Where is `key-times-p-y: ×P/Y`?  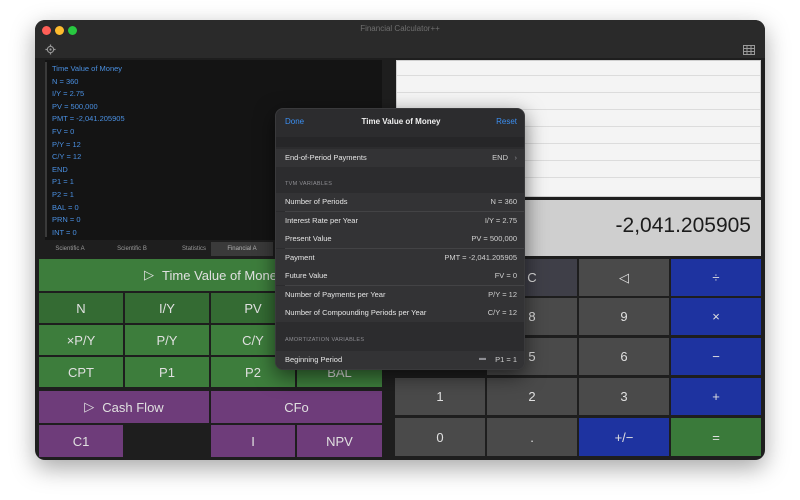
key-times-p-y: ×P/Y is located at coordinates (81, 340).